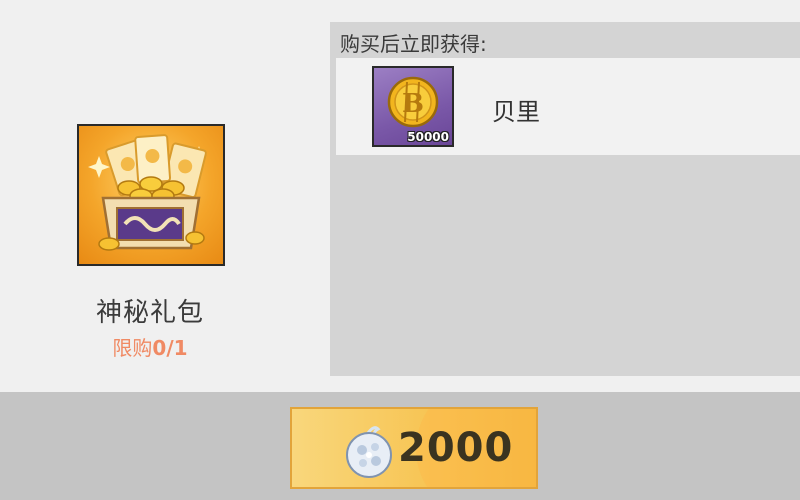 The width and height of the screenshot is (800, 500). I want to click on diamond-fruit-icon, so click(369, 451).